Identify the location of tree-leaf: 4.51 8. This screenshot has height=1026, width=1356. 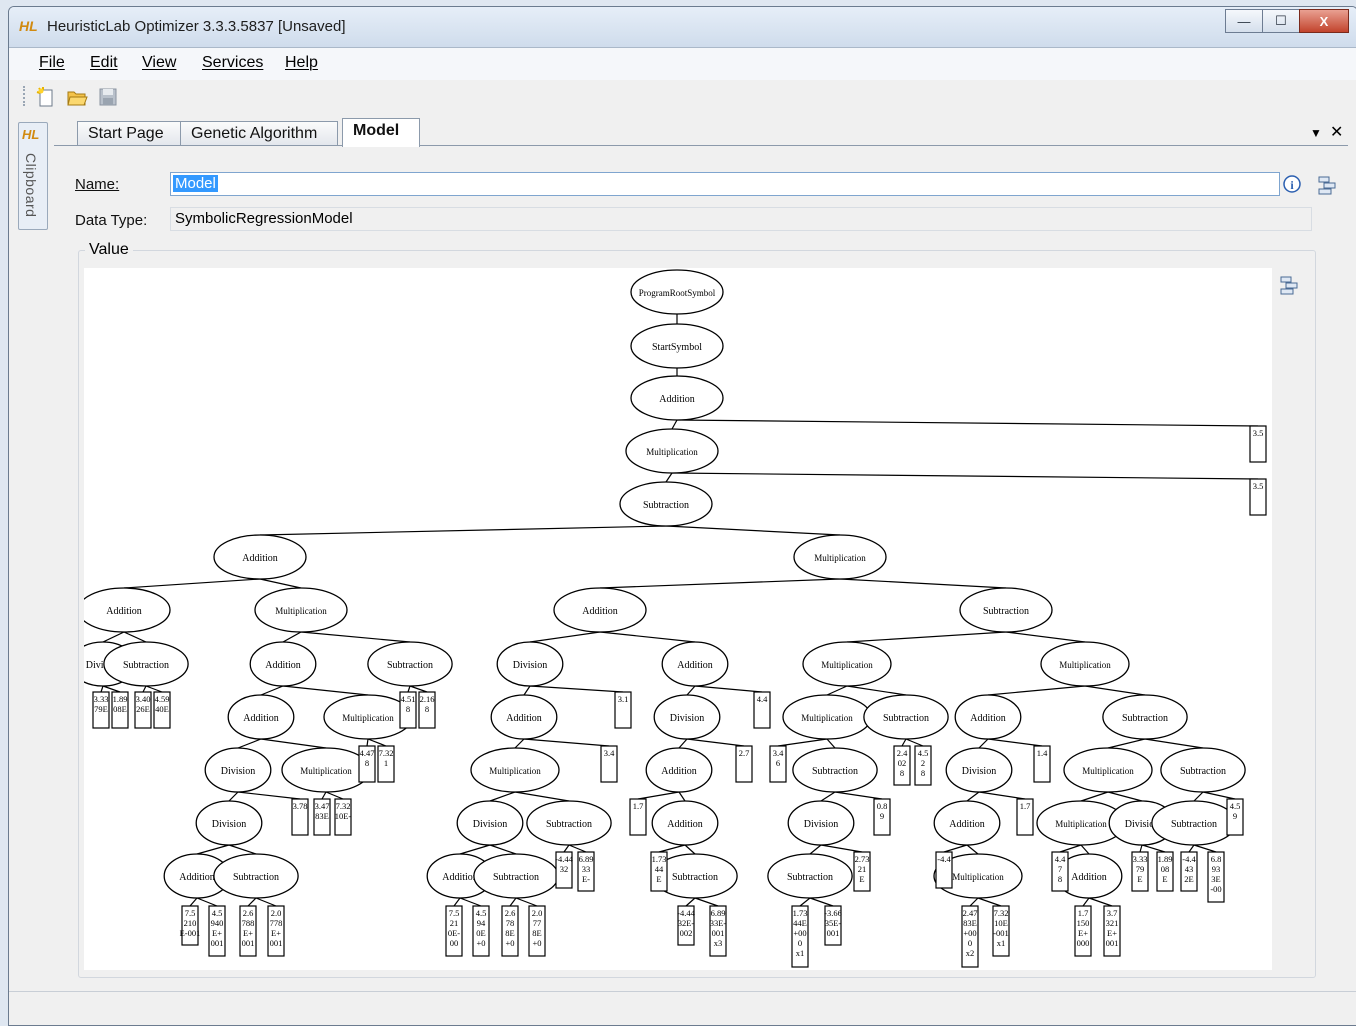
(408, 710).